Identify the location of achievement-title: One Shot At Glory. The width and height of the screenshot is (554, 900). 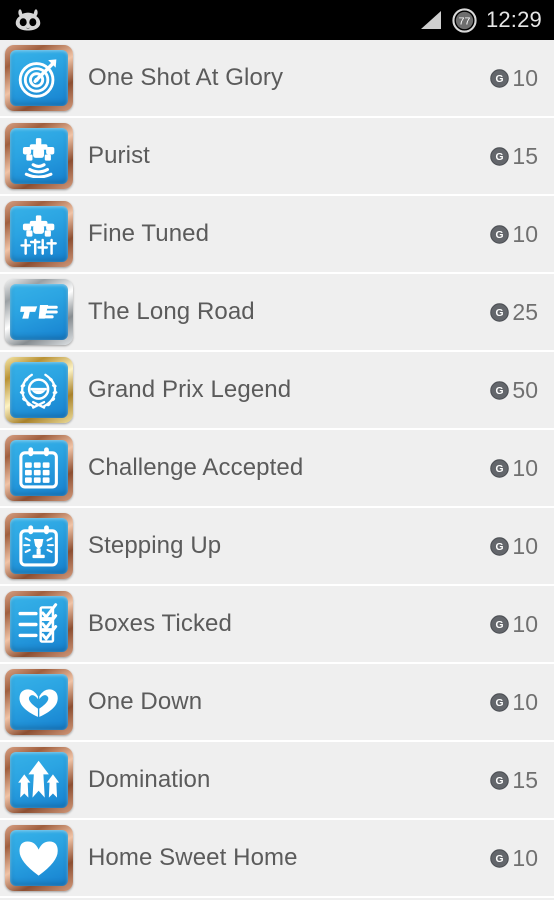
(186, 77).